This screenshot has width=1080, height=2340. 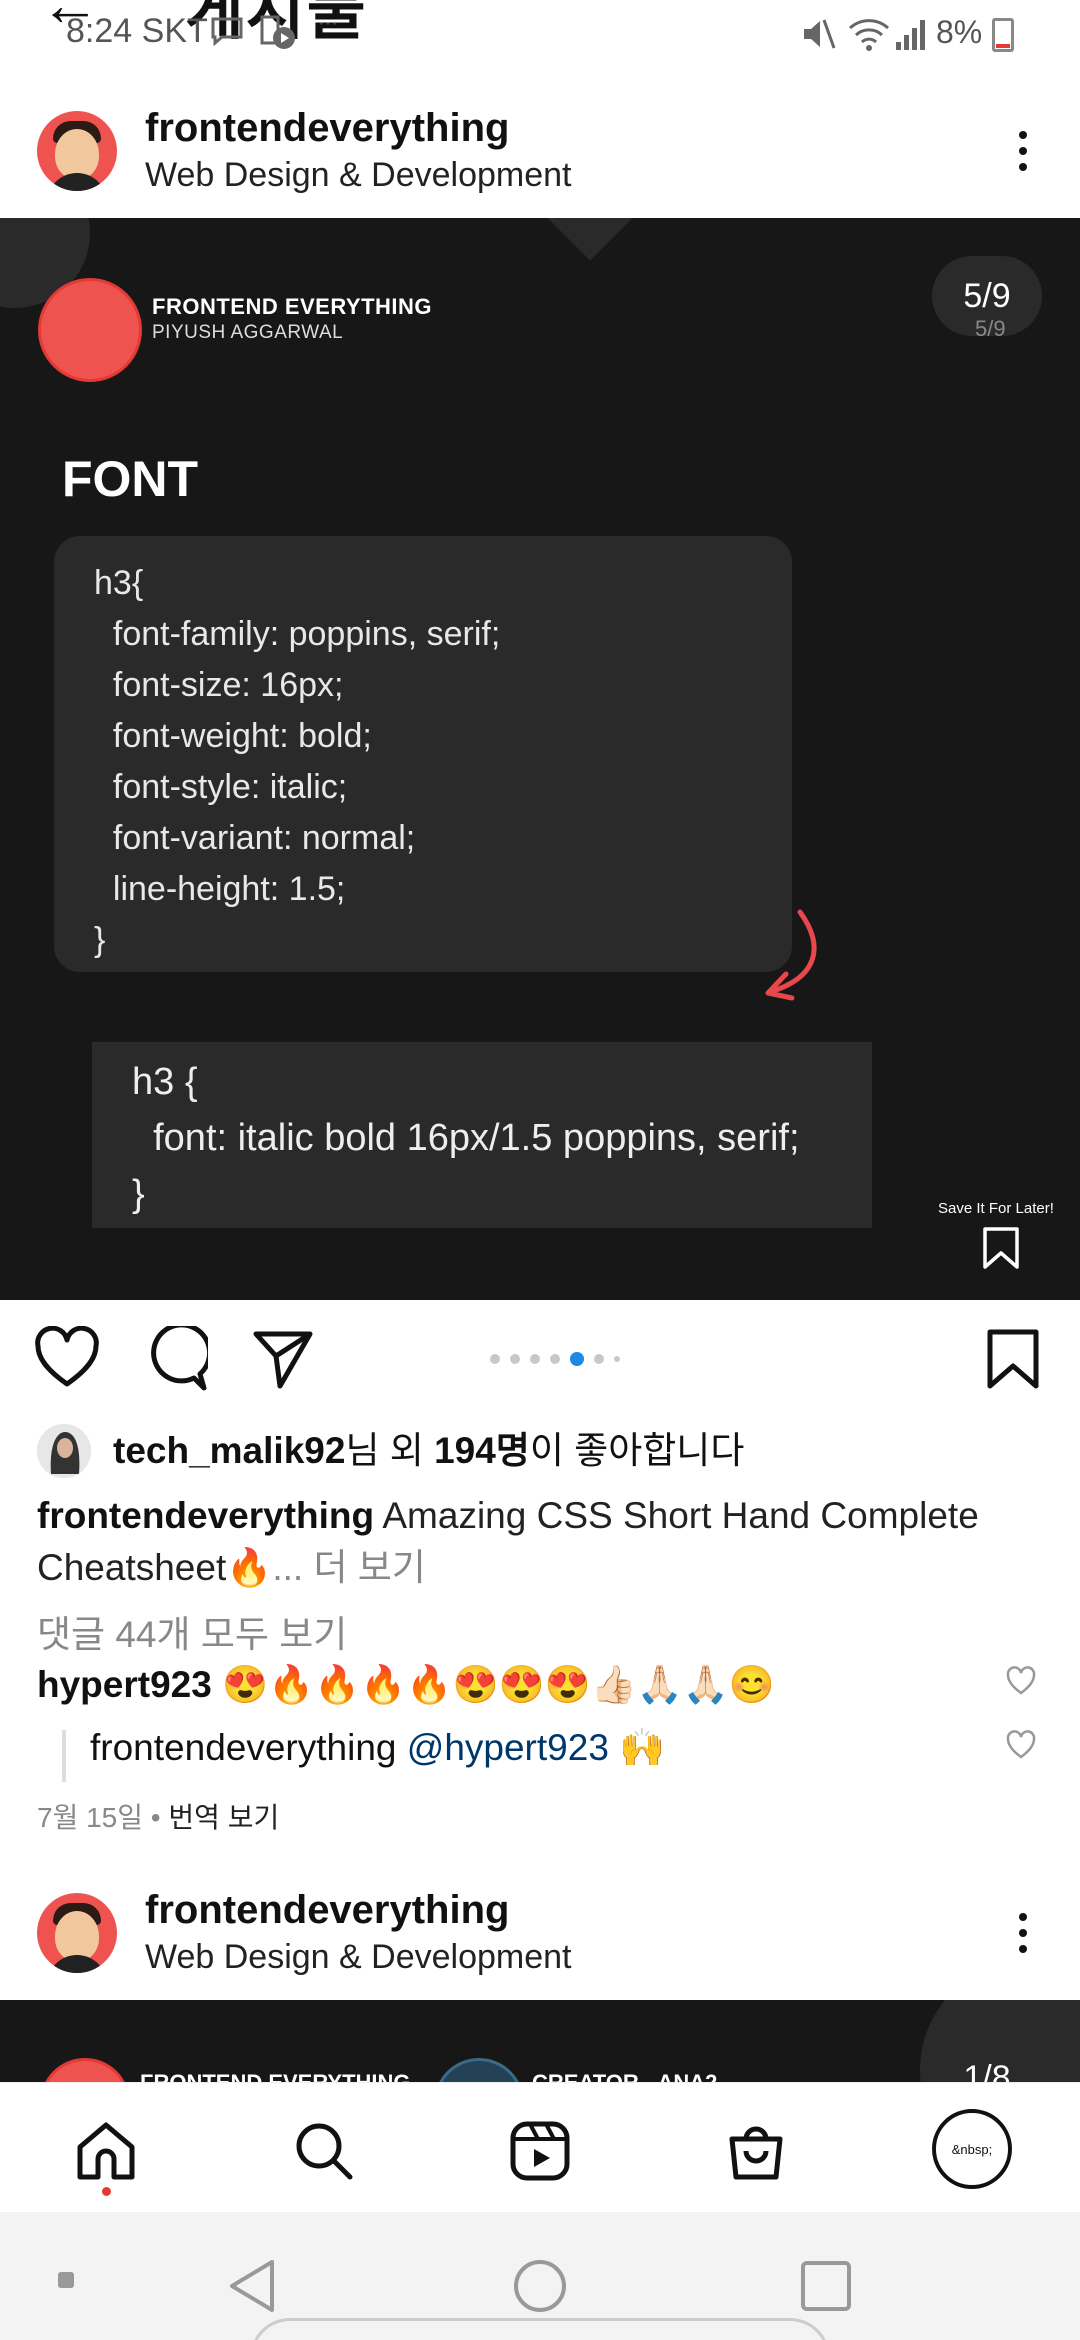 What do you see at coordinates (1021, 1681) in the screenshot?
I see `comment-like-icon` at bounding box center [1021, 1681].